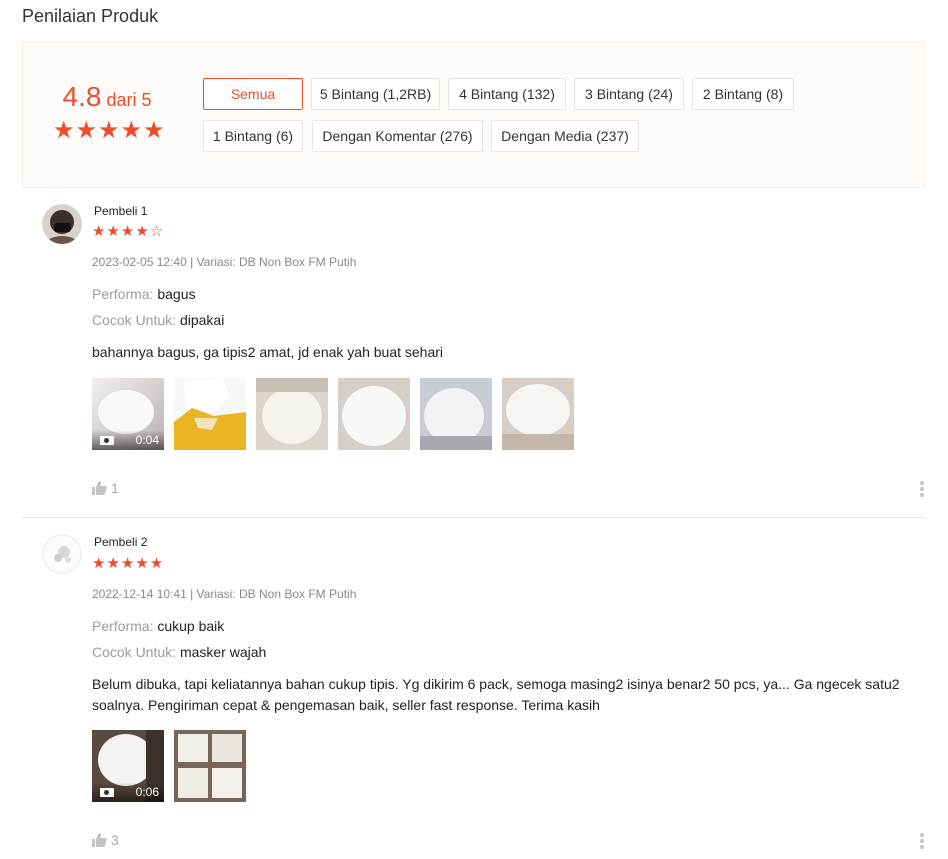  I want to click on like-count: 1, so click(115, 488).